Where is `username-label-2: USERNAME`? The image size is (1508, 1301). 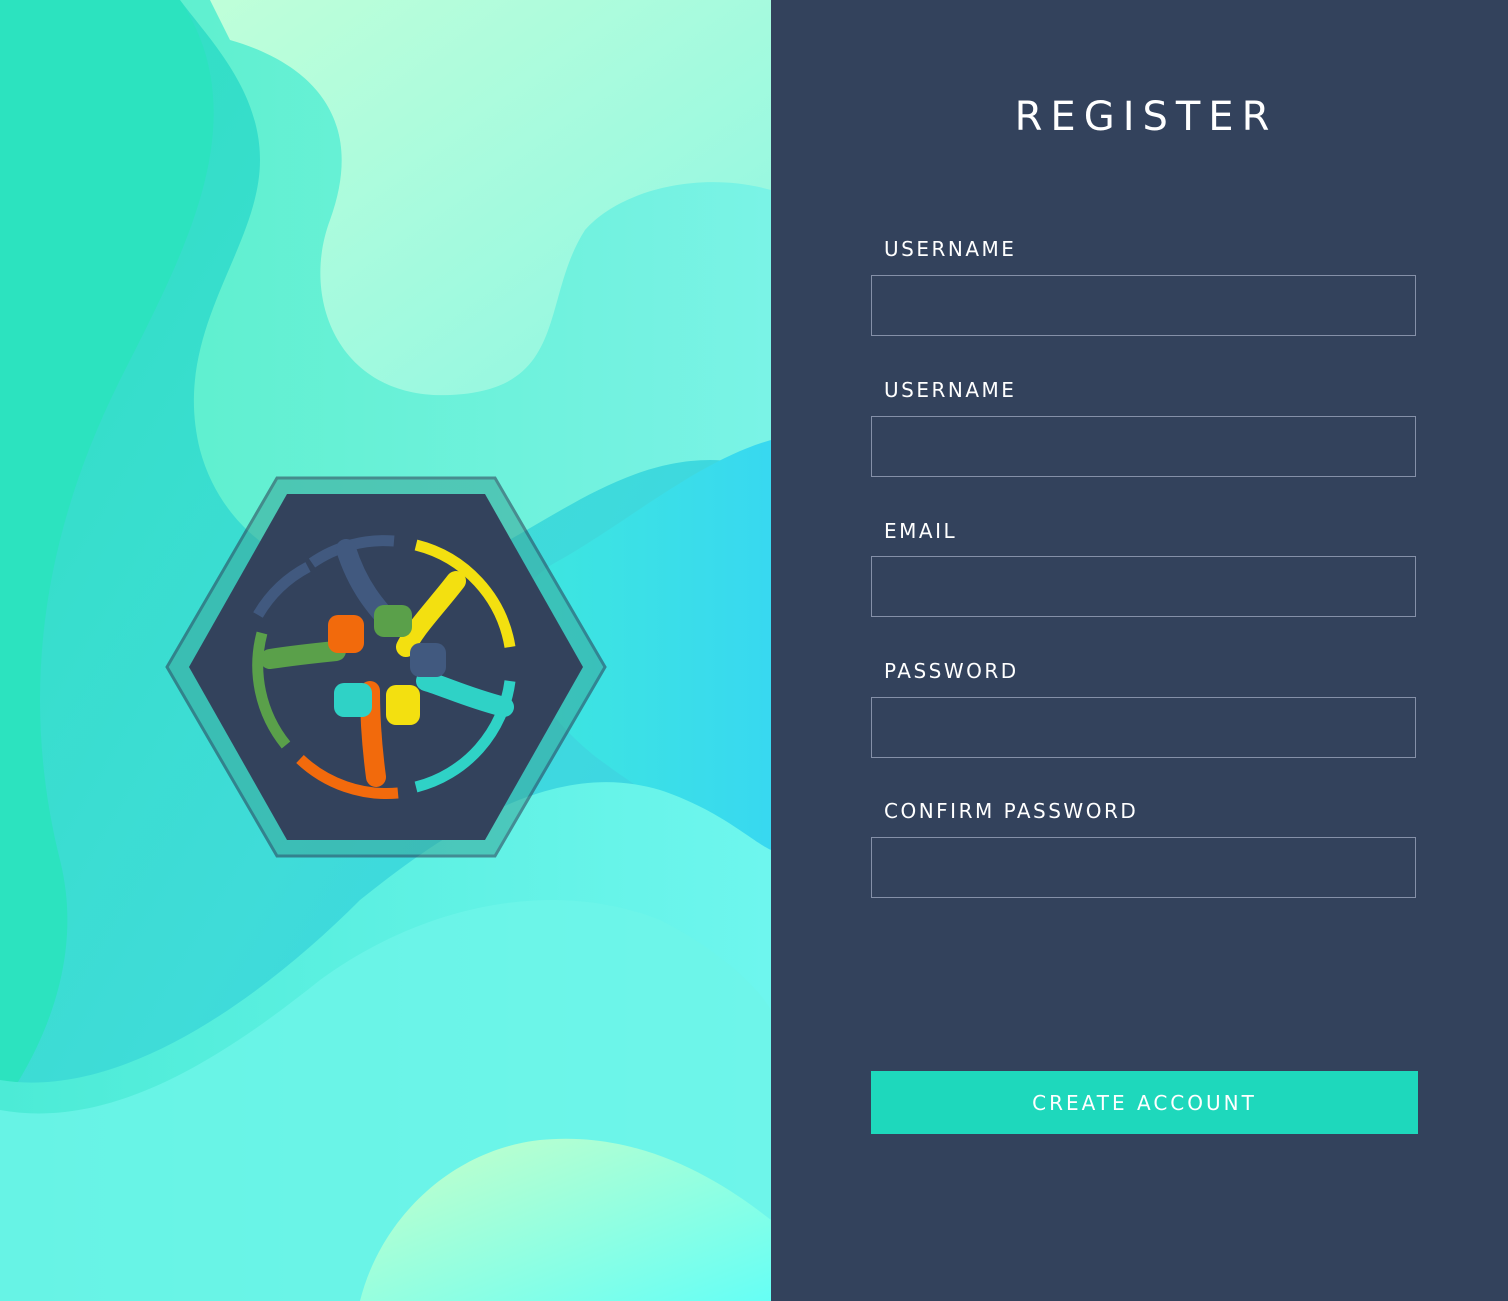
username-label-2: USERNAME is located at coordinates (950, 390).